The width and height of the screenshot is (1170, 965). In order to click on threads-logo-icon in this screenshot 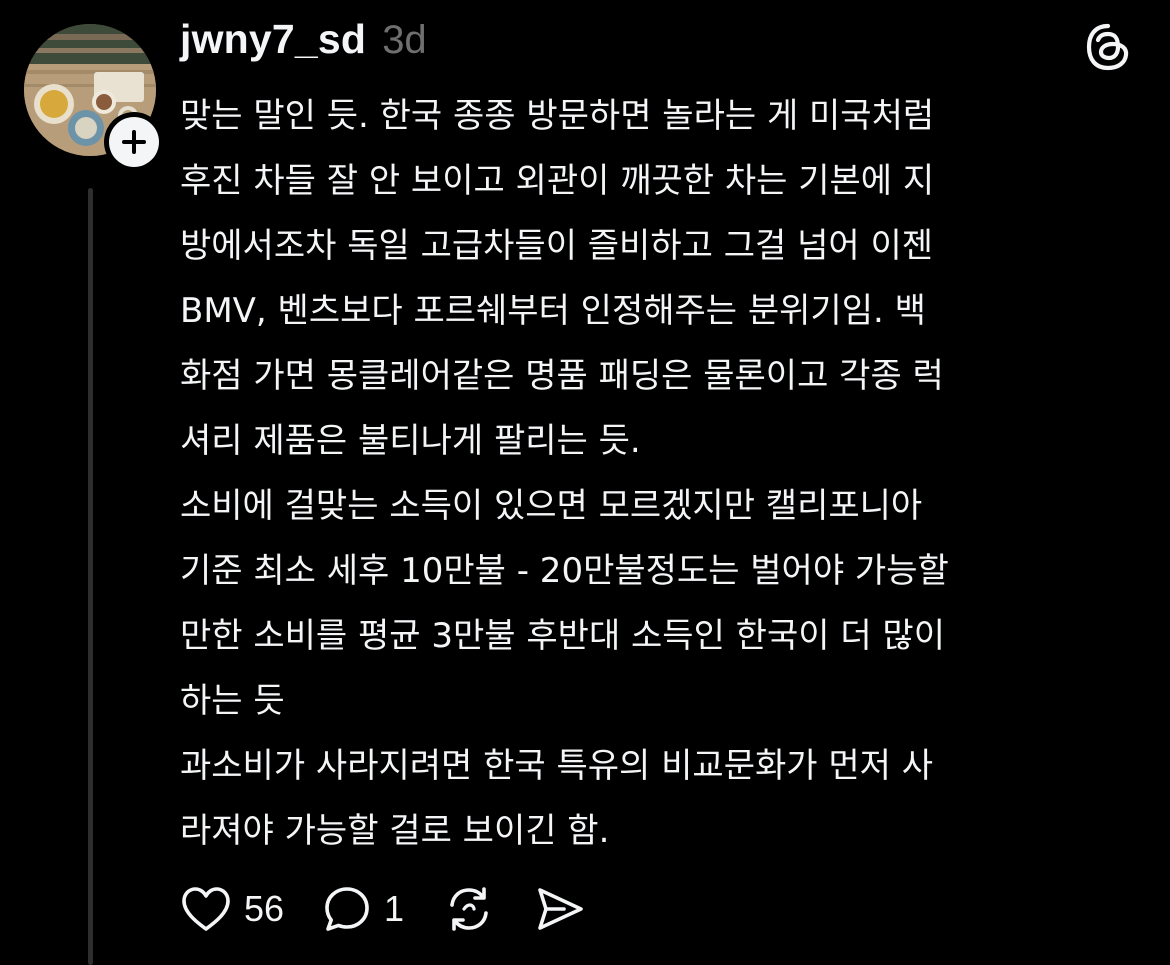, I will do `click(1108, 47)`.